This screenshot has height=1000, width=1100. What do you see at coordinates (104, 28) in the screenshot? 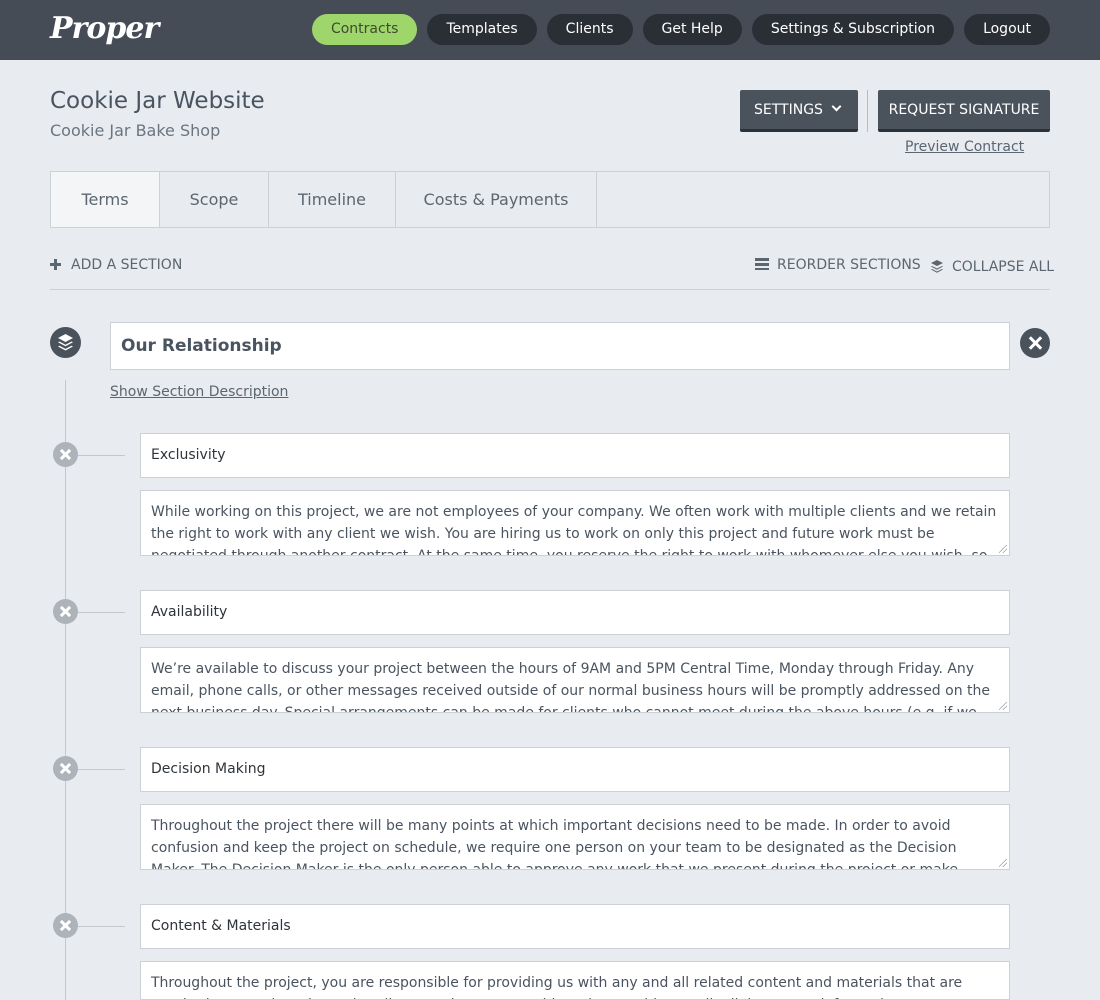
I see `proper-logo: Proper` at bounding box center [104, 28].